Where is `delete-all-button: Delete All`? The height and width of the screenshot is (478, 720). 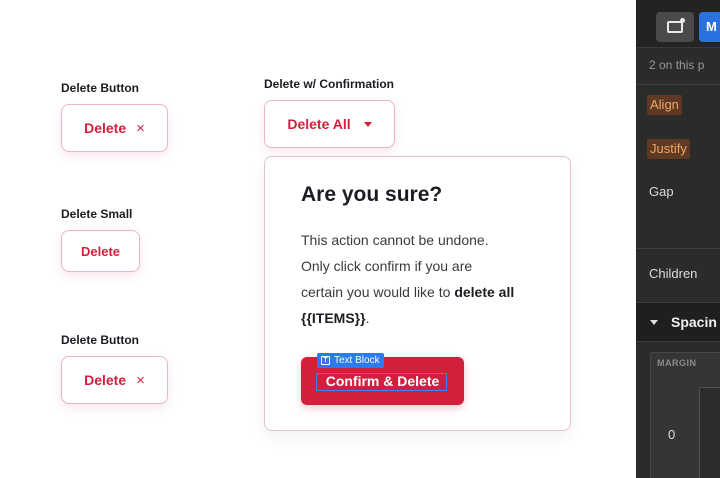
delete-all-button: Delete All is located at coordinates (329, 124).